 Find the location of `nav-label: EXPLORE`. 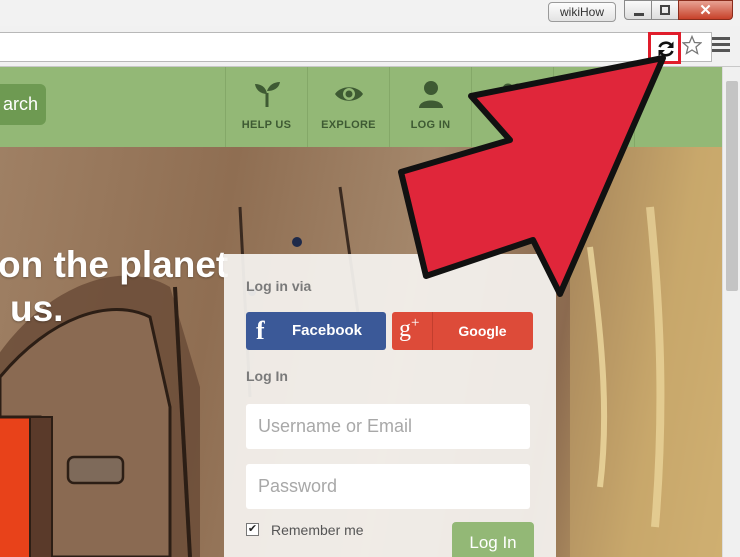

nav-label: EXPLORE is located at coordinates (348, 125).